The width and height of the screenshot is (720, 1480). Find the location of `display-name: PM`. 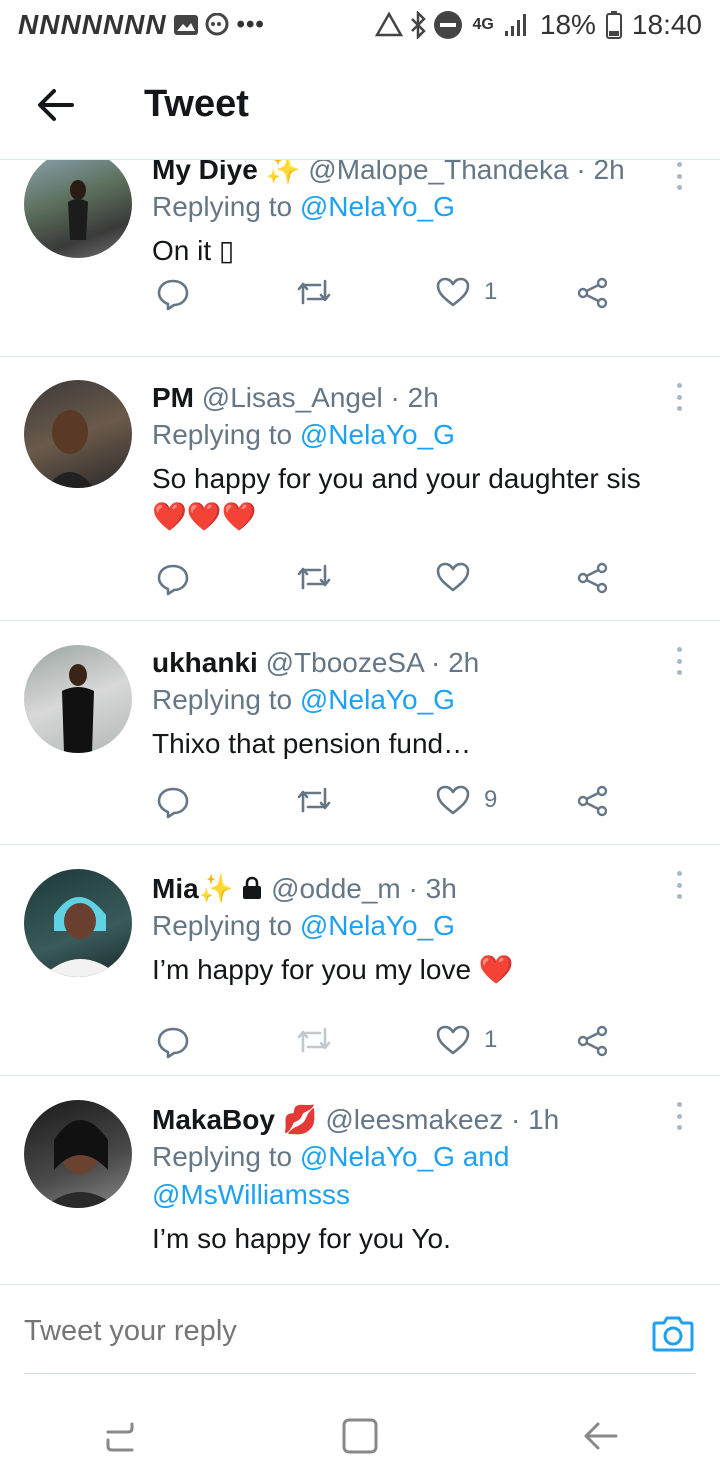

display-name: PM is located at coordinates (173, 397).